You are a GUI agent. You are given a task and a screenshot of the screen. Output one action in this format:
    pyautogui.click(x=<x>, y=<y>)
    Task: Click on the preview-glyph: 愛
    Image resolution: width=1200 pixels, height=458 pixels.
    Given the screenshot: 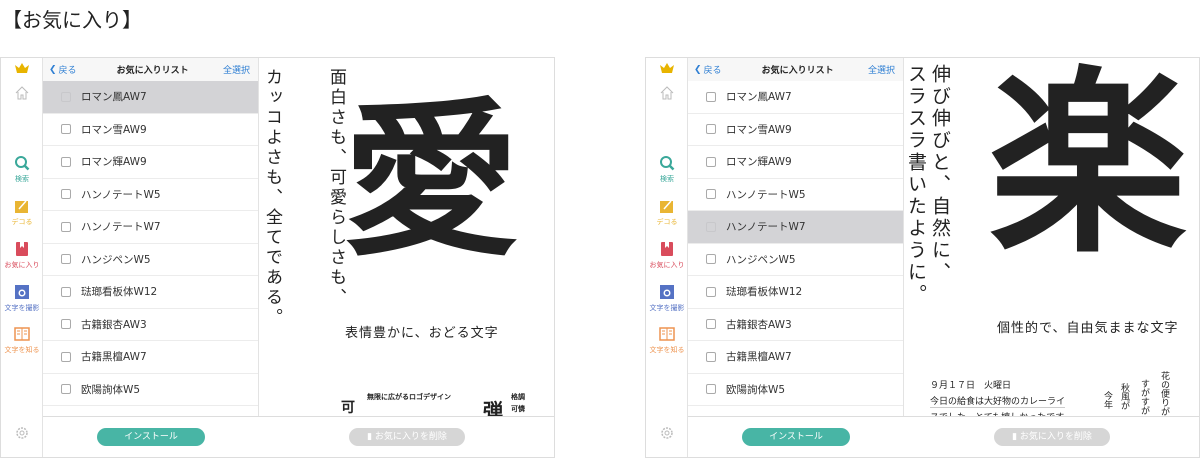 What is the action you would take?
    pyautogui.click(x=431, y=180)
    